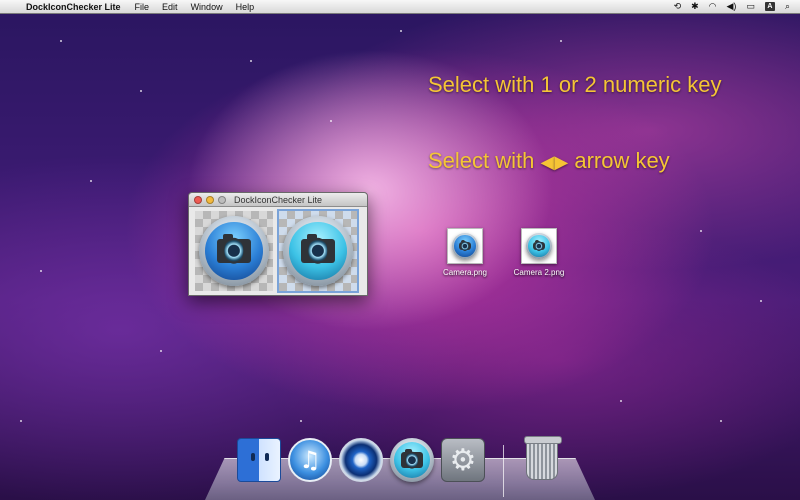 The image size is (800, 500). What do you see at coordinates (222, 200) in the screenshot?
I see `zoom-button` at bounding box center [222, 200].